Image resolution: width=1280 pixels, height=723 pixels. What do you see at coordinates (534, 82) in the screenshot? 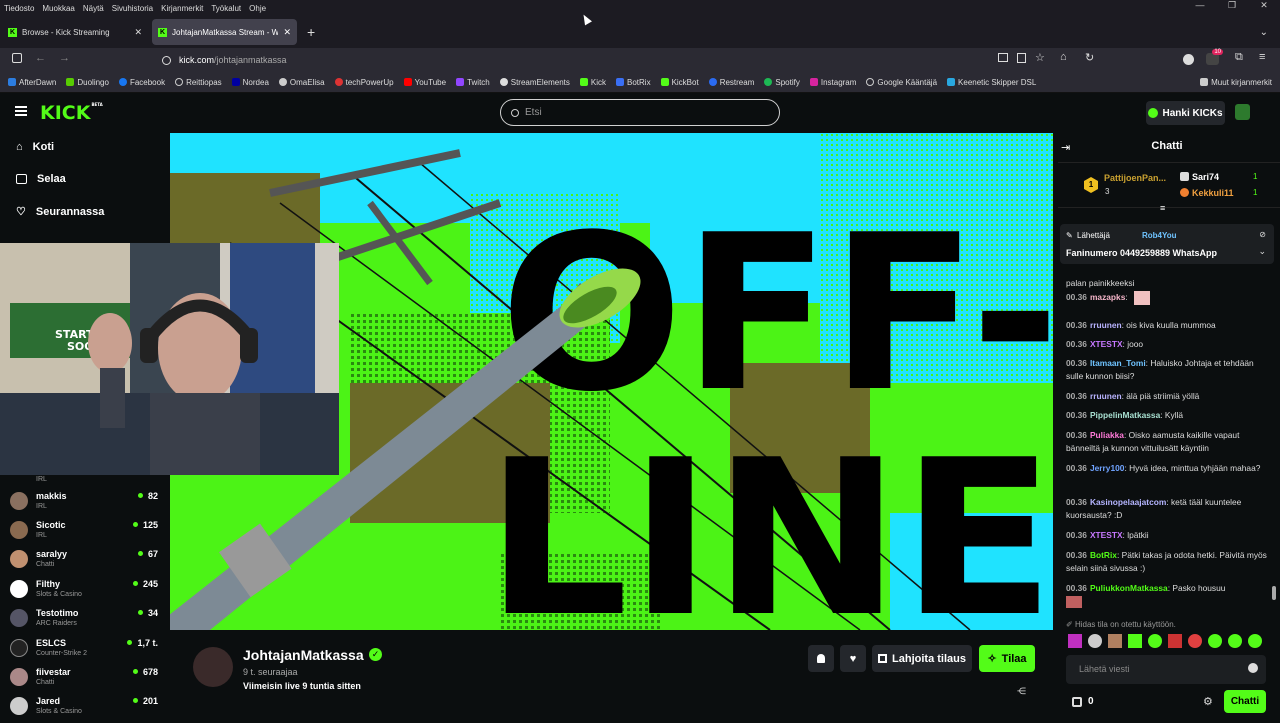
I see `bookmark-streamelements: StreamElements` at bounding box center [534, 82].